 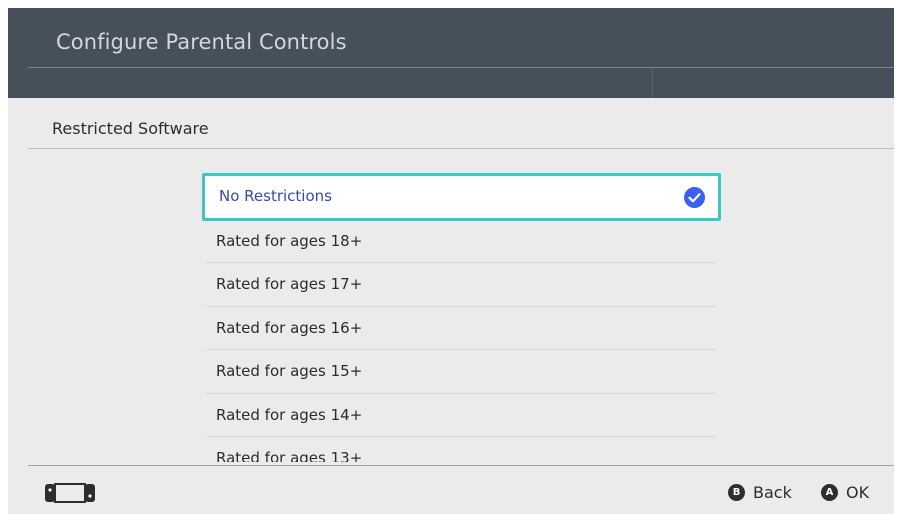 What do you see at coordinates (694, 197) in the screenshot?
I see `checkmark-icon` at bounding box center [694, 197].